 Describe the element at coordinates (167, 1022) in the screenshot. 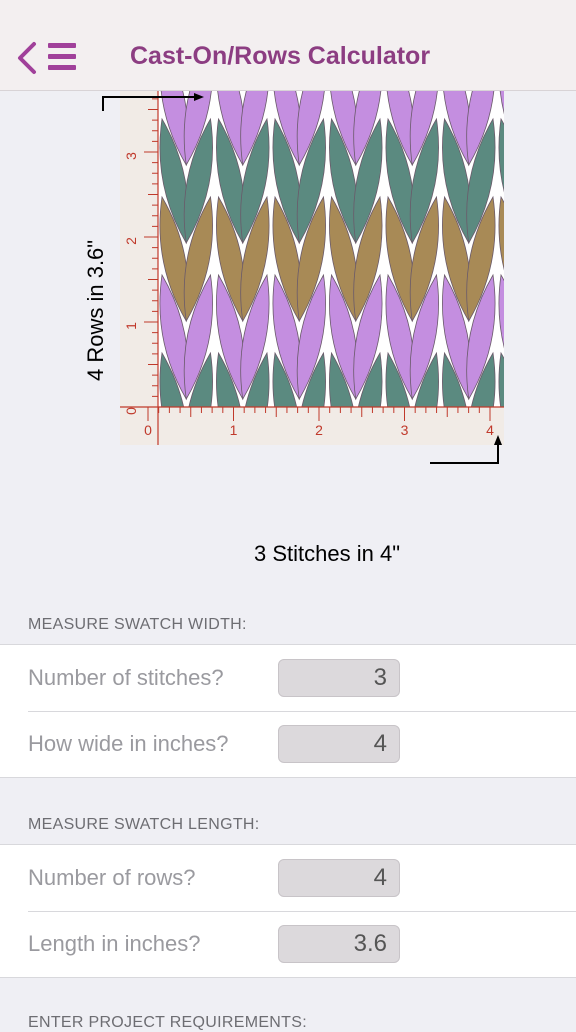

I see `project-section-header: ENTER PROJECT REQUIREMENTS:` at that location.